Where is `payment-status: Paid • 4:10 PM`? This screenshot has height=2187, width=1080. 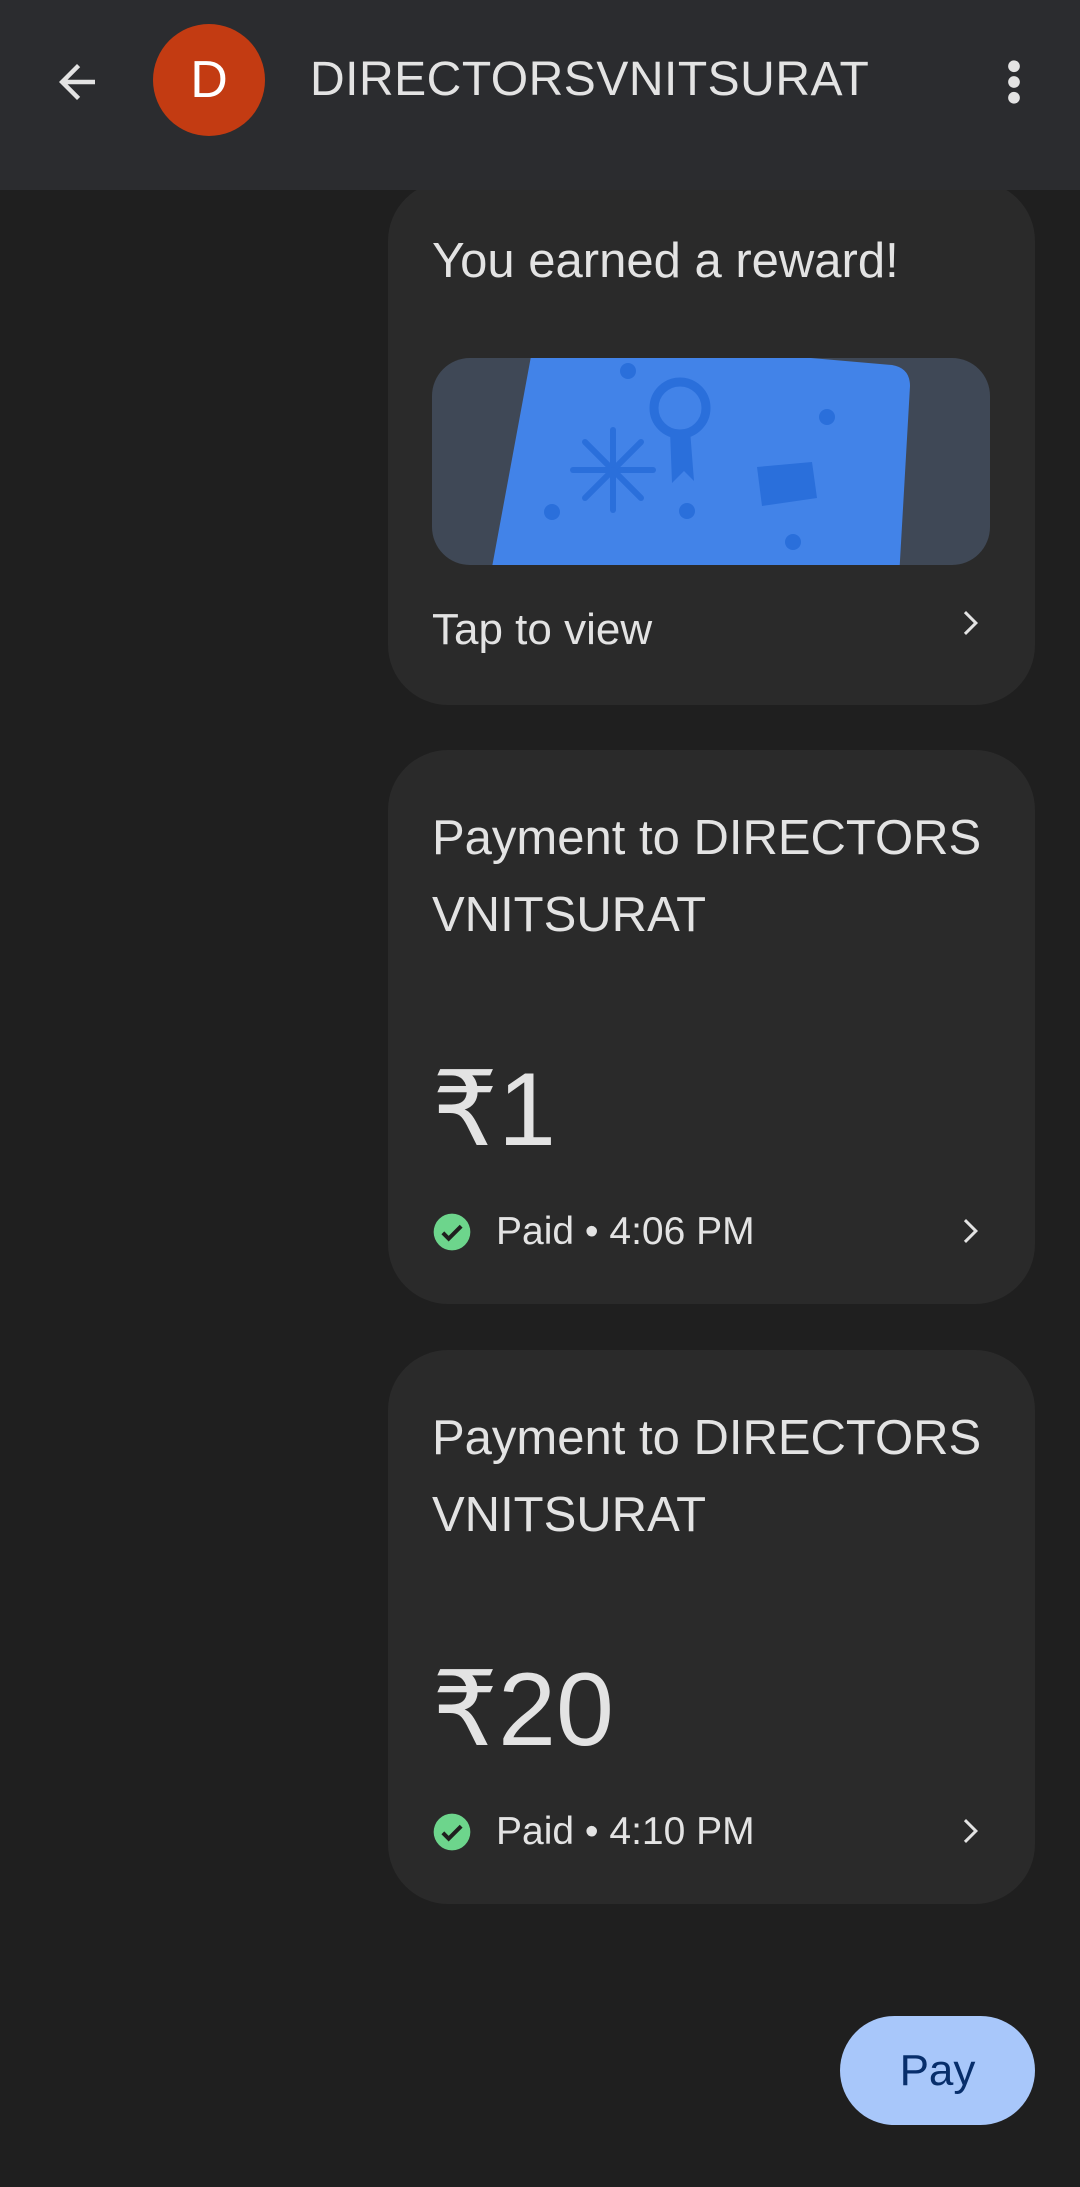
payment-status: Paid • 4:10 PM is located at coordinates (593, 1832).